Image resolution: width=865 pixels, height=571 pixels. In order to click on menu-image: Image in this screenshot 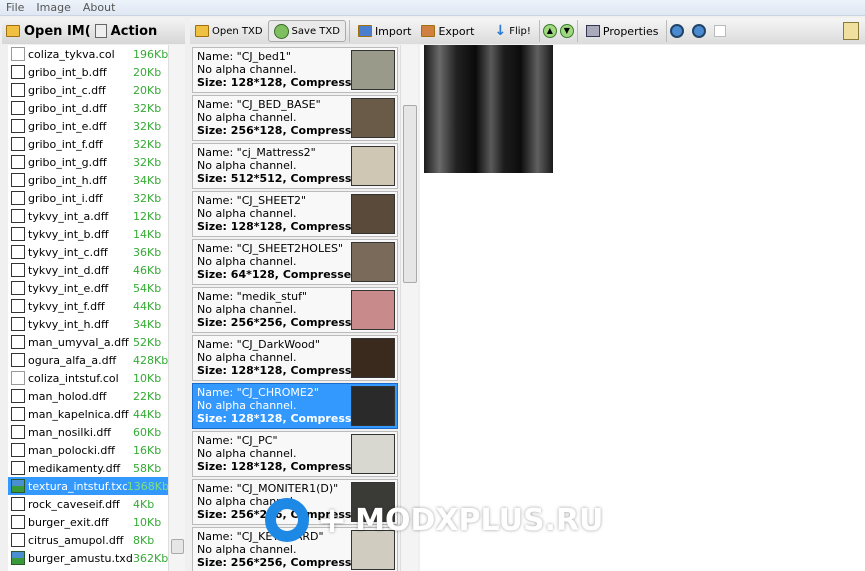, I will do `click(53, 7)`.